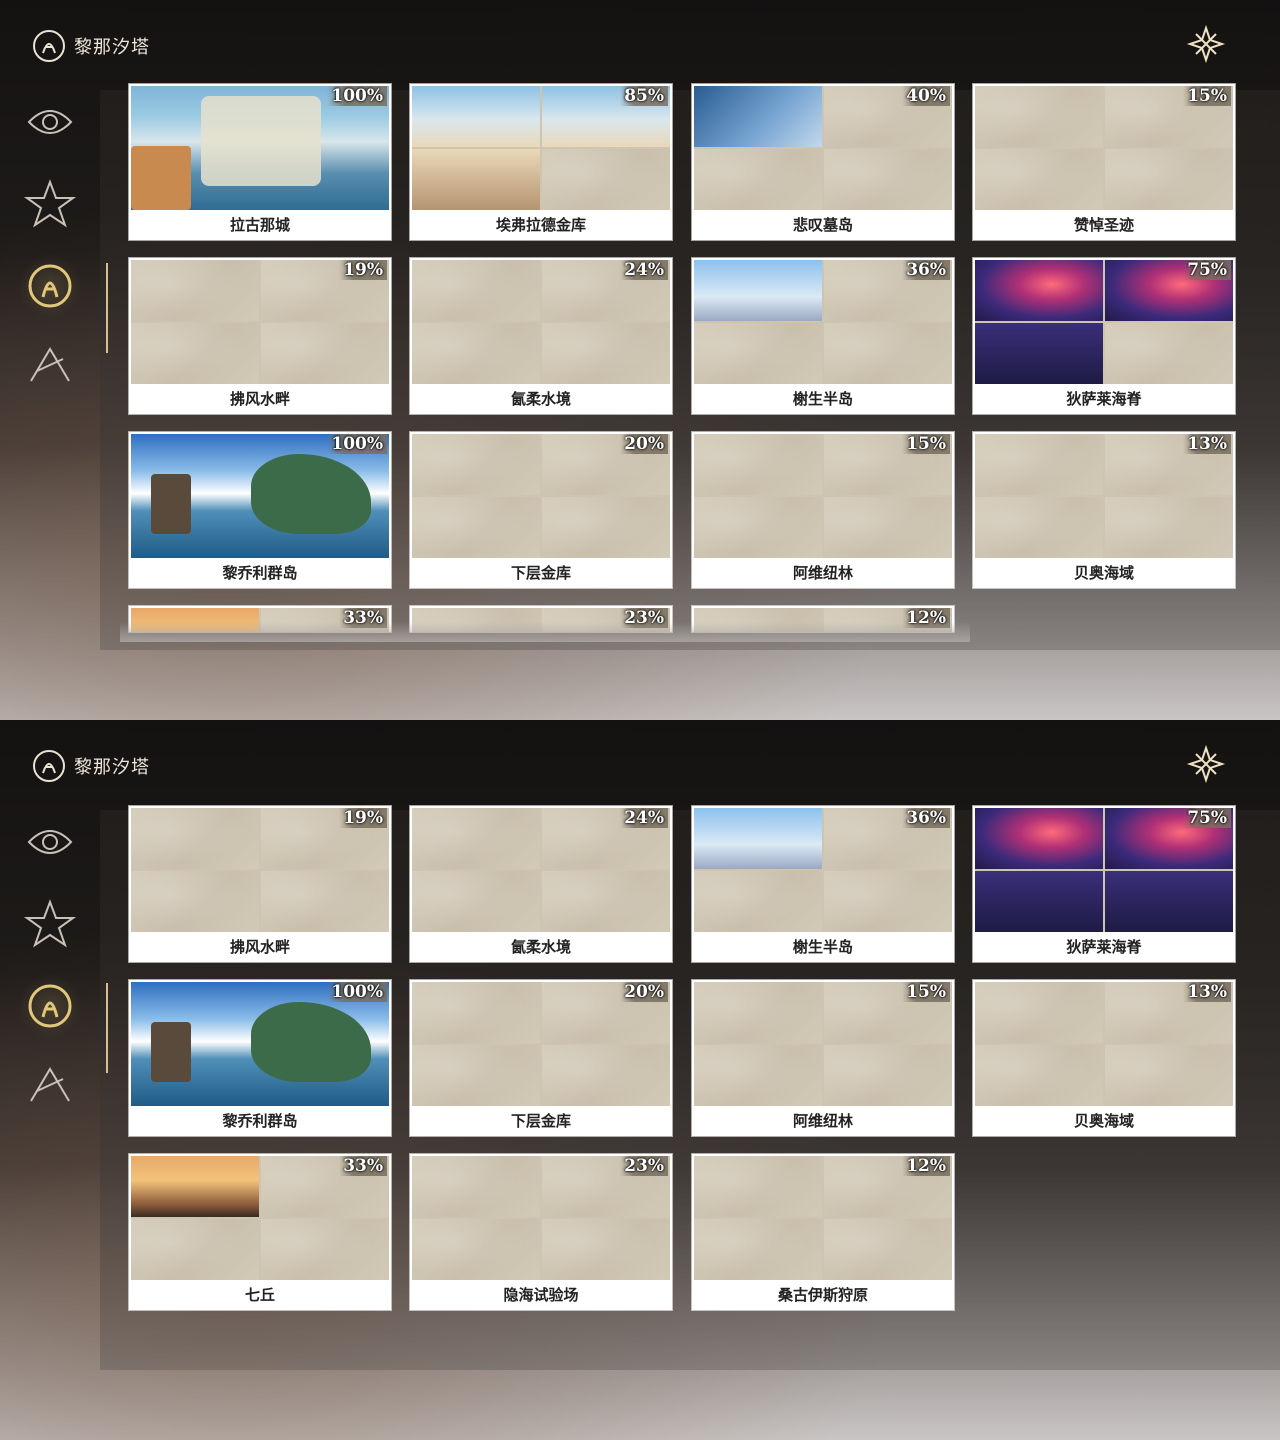 This screenshot has height=1440, width=1280. Describe the element at coordinates (545, 632) in the screenshot. I see `scroll-fade` at that location.